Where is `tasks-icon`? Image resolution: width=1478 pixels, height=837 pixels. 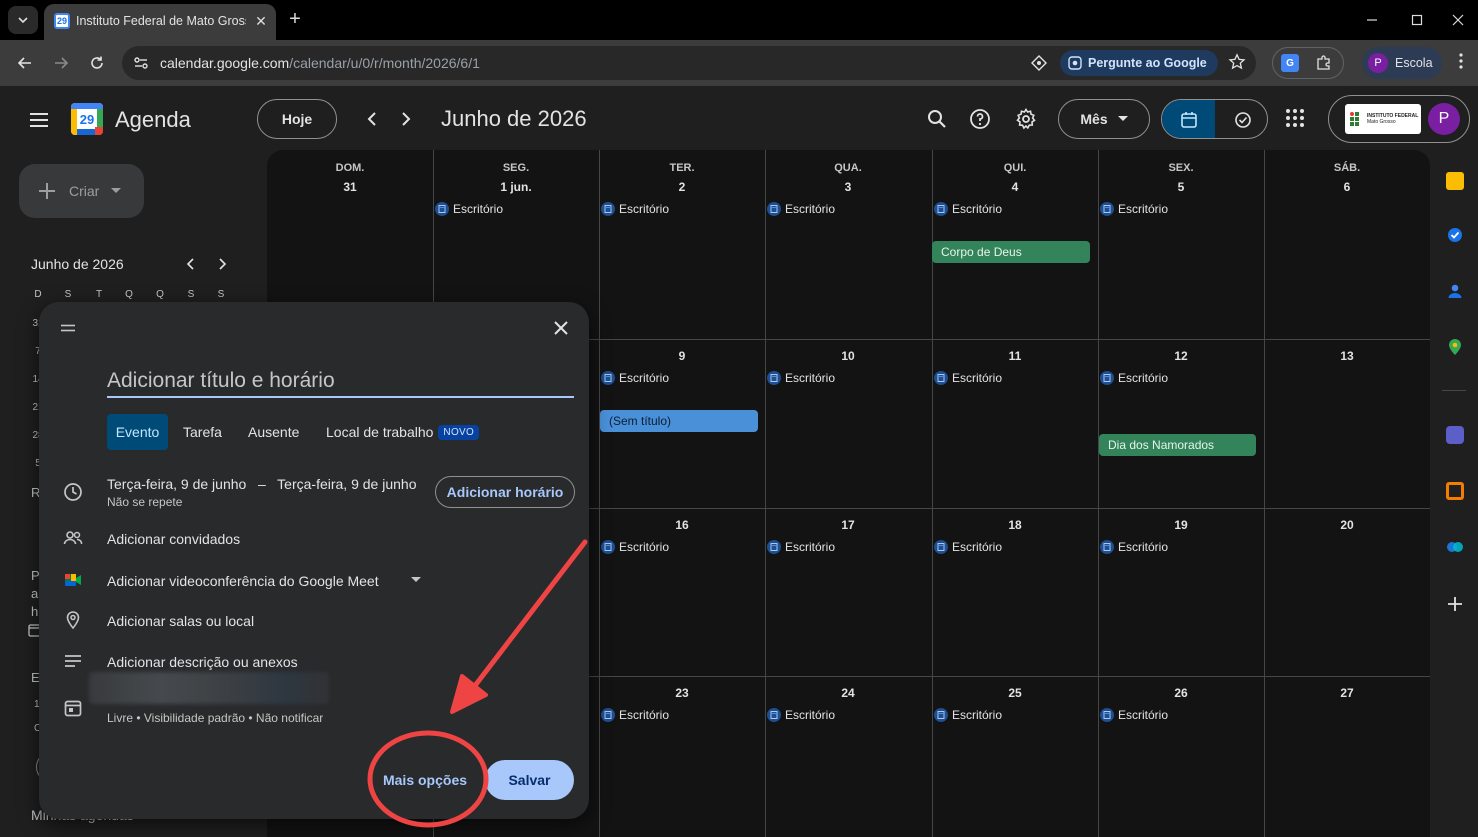 tasks-icon is located at coordinates (1455, 235).